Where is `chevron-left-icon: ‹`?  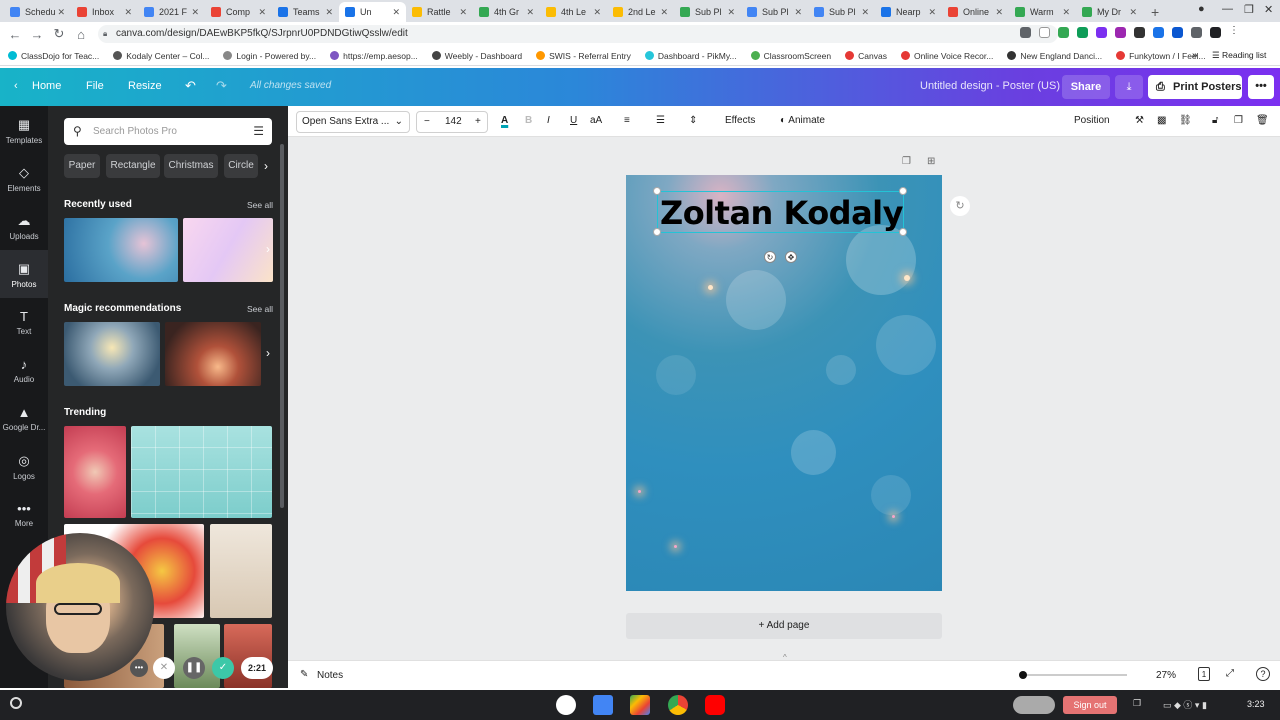 chevron-left-icon: ‹ is located at coordinates (16, 86).